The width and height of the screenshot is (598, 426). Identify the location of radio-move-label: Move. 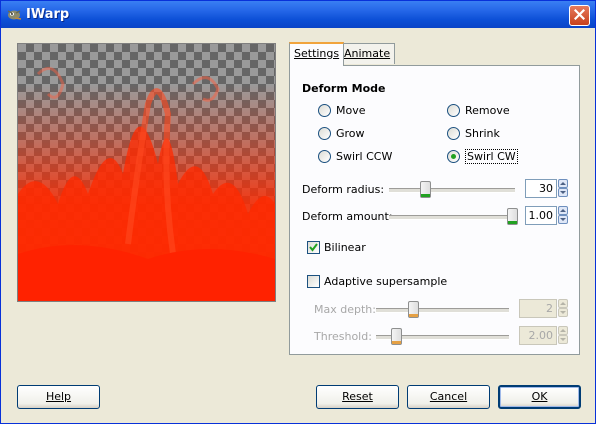
(351, 110).